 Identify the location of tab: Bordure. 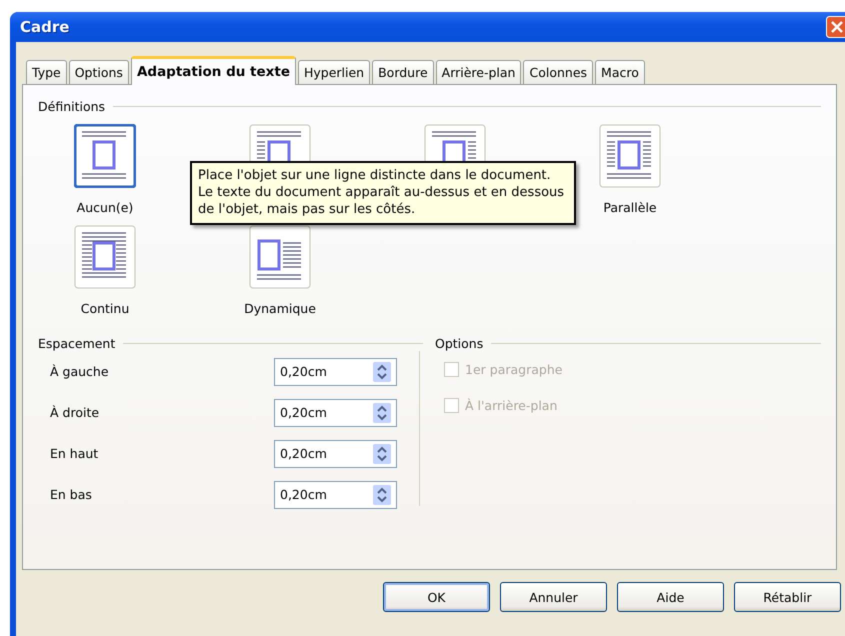
(403, 72).